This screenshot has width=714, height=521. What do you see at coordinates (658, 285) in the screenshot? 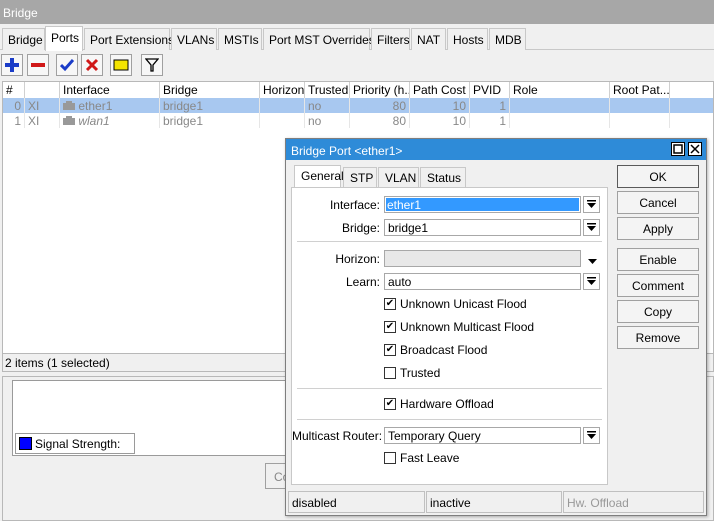
I see `comment-dialog-button: Comment` at bounding box center [658, 285].